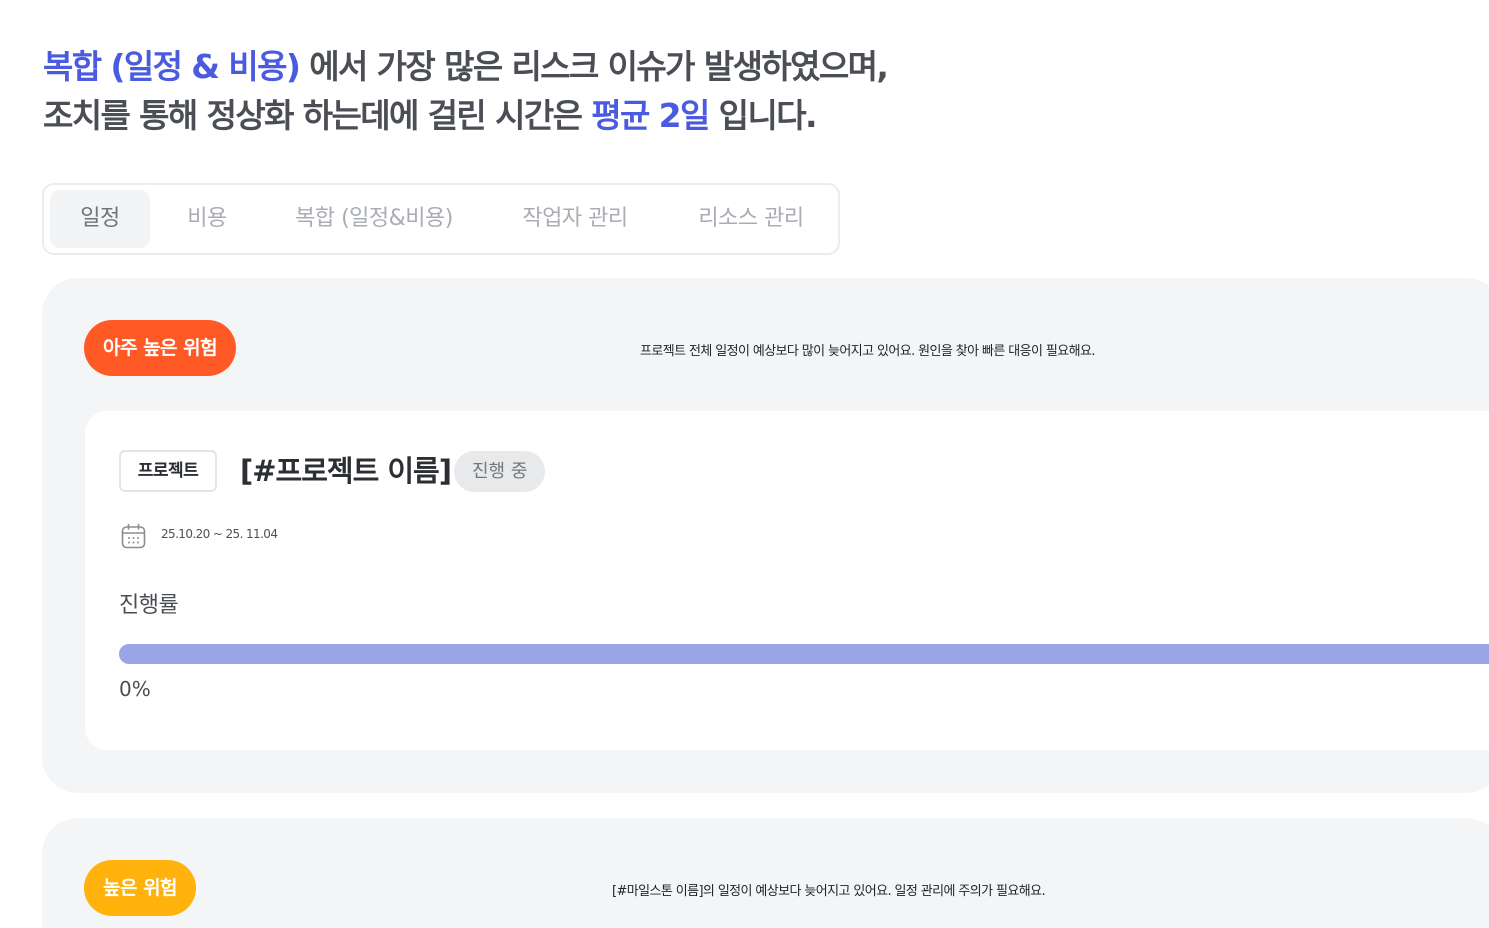  I want to click on project-date-range: 25.10.20 ~ 25. 11.04, so click(219, 534).